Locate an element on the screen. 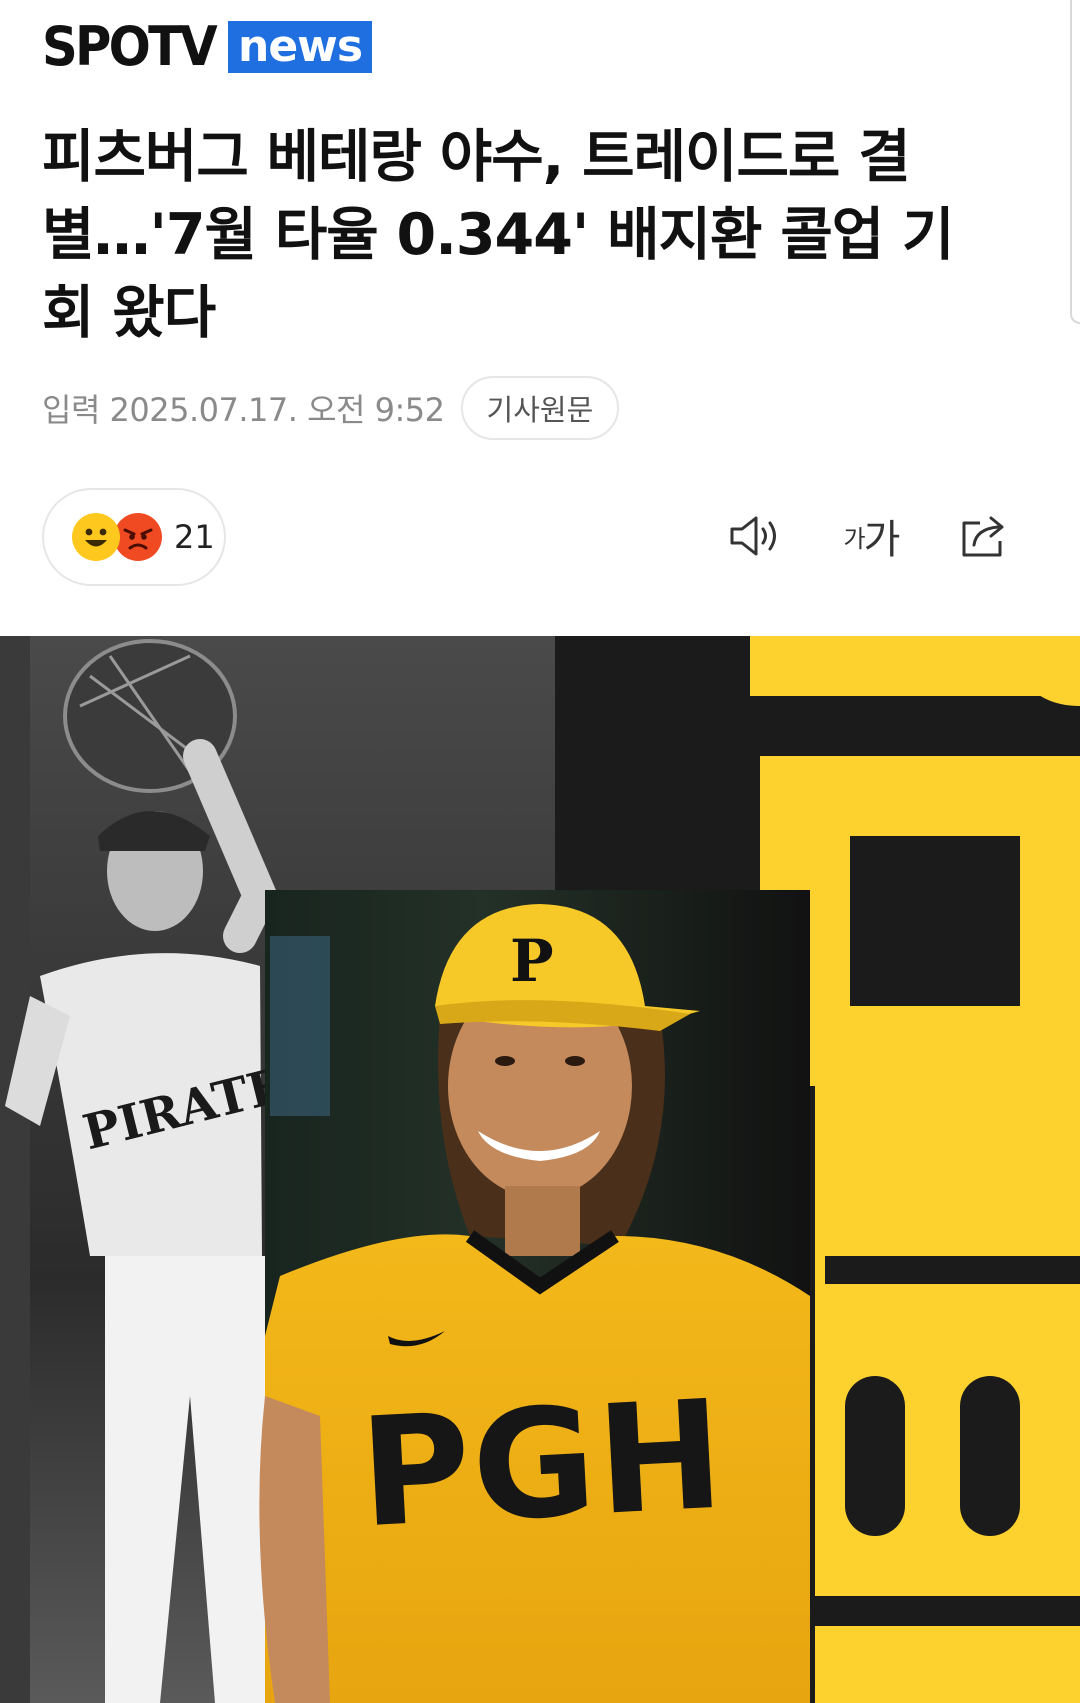 The width and height of the screenshot is (1080, 1703). share-icon is located at coordinates (986, 536).